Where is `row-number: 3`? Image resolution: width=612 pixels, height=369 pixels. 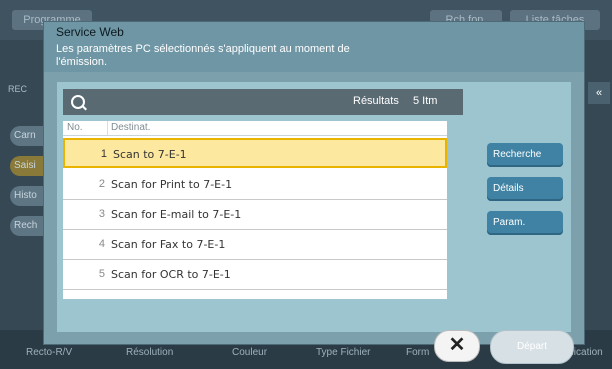
row-number: 3 is located at coordinates (101, 214).